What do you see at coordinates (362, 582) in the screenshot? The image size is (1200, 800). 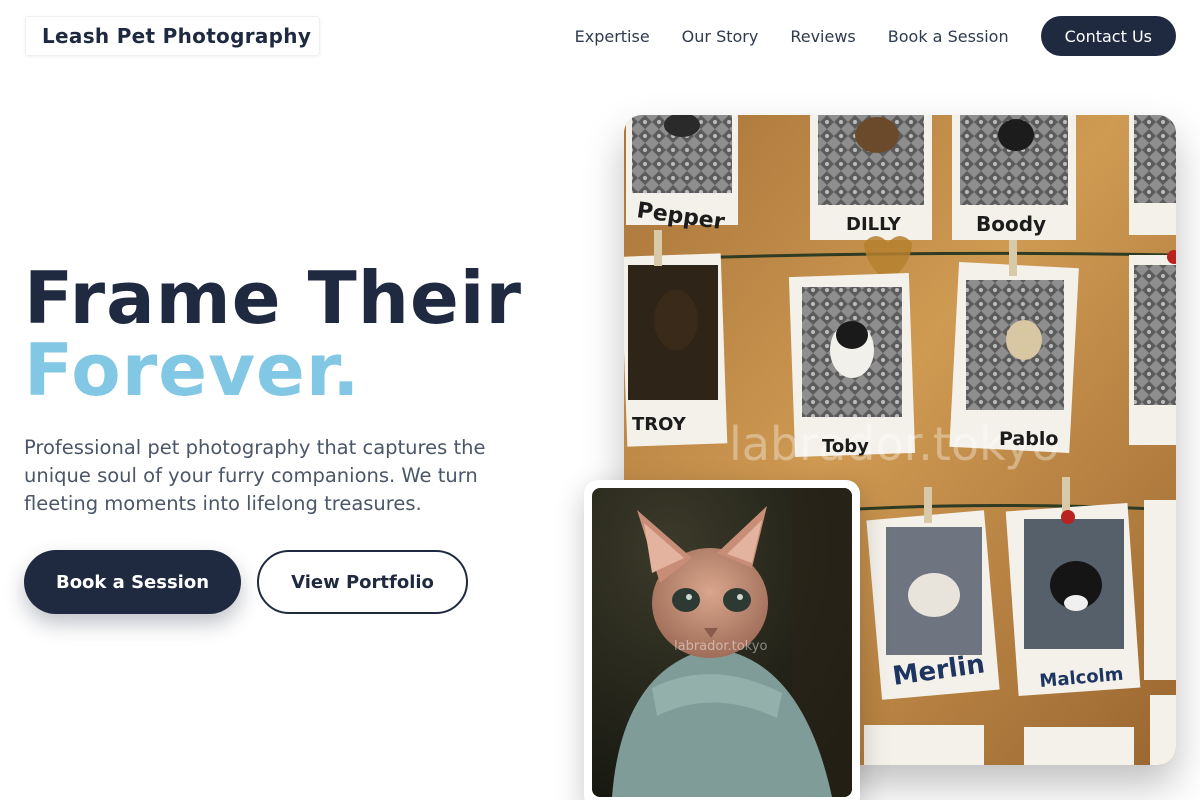 I see `view-portfolio-button: View Portfolio` at bounding box center [362, 582].